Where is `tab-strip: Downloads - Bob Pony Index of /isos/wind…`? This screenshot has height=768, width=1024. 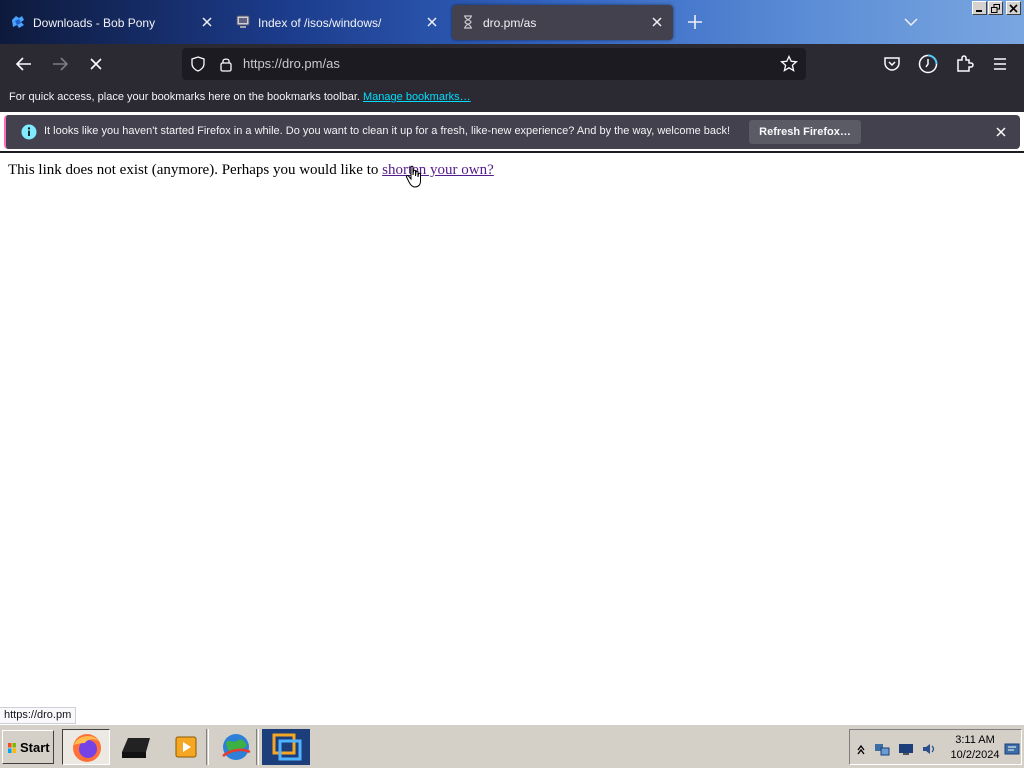
tab-strip: Downloads - Bob Pony Index of /isos/wind… is located at coordinates (512, 22).